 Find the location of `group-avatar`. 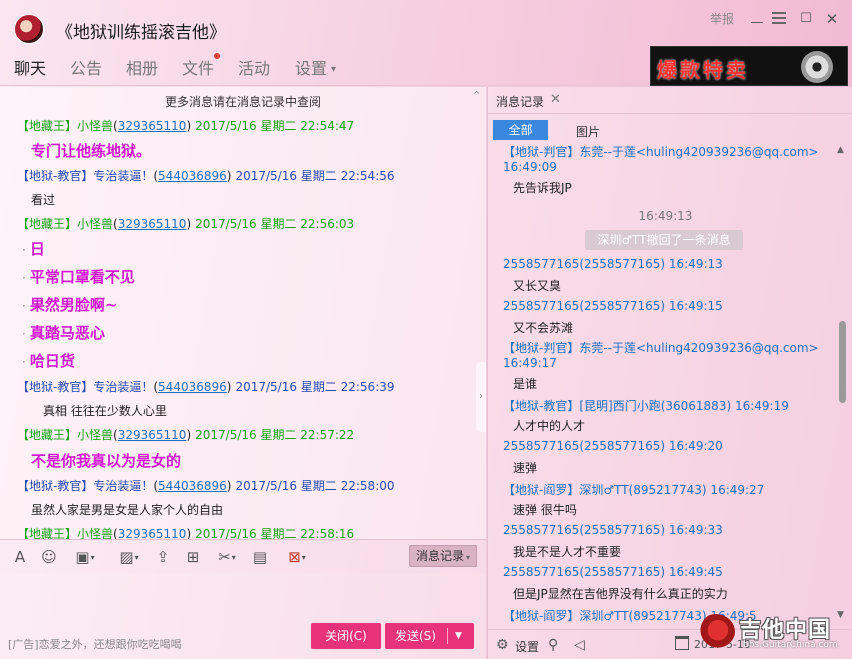

group-avatar is located at coordinates (29, 29).